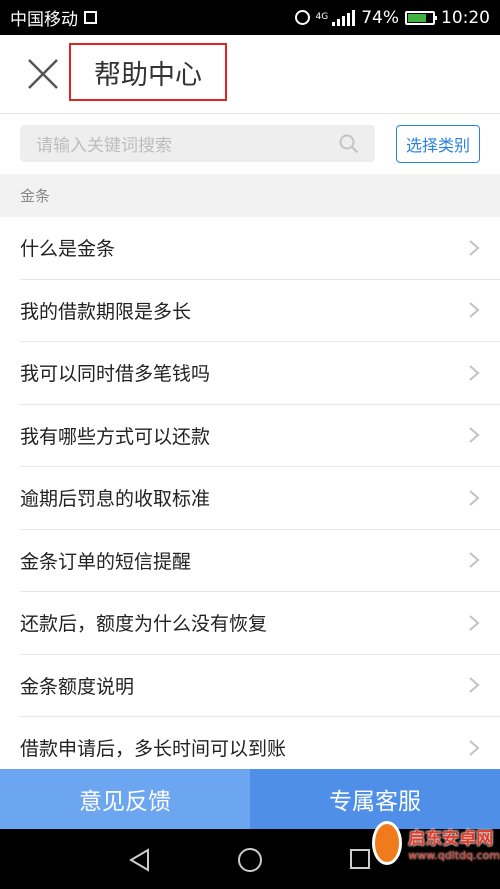 The image size is (500, 889). I want to click on list-item-label: 金条额度说明, so click(77, 686).